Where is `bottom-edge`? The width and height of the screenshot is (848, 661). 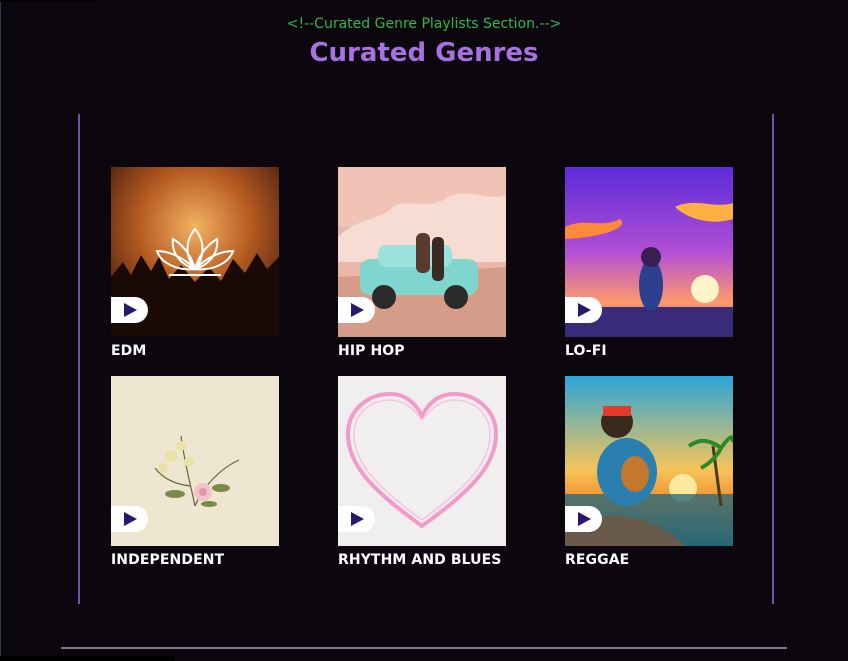
bottom-edge is located at coordinates (87, 658).